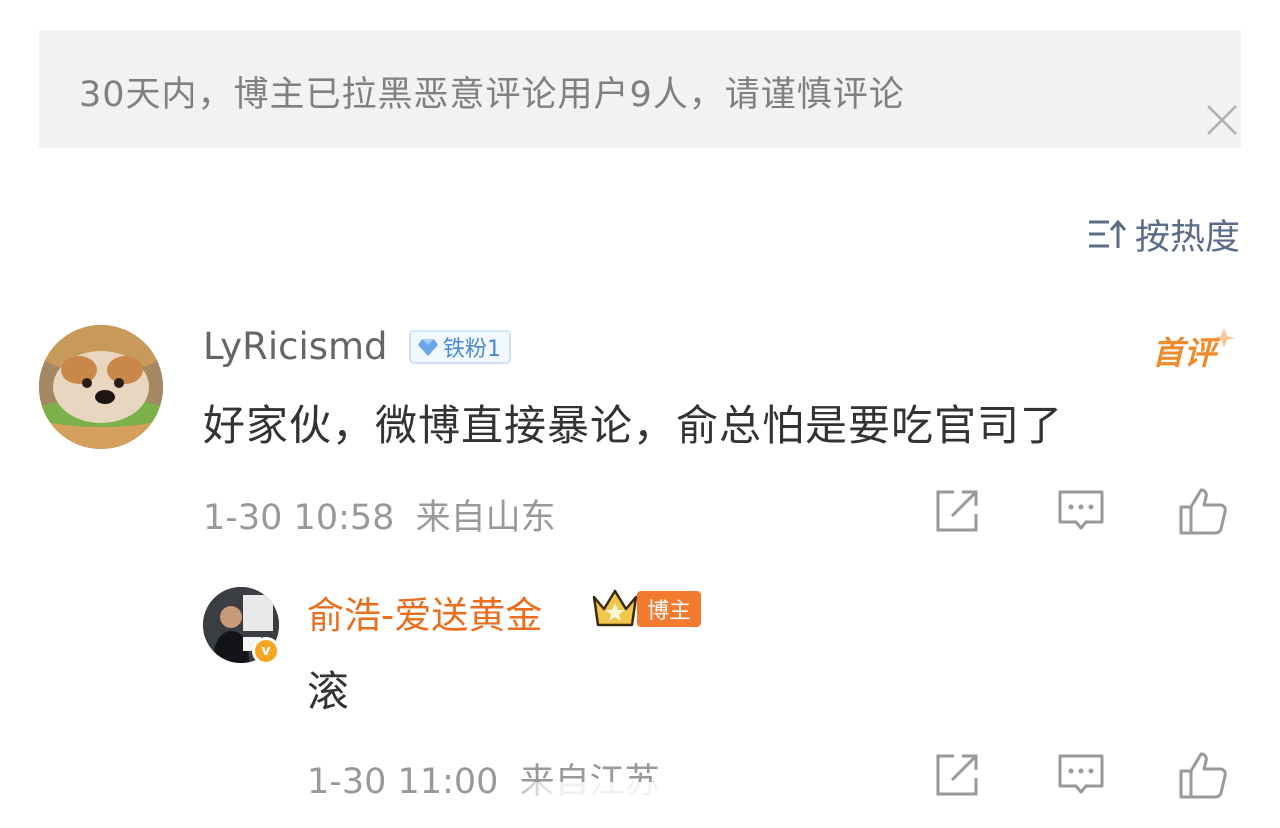  Describe the element at coordinates (633, 425) in the screenshot. I see `comment-text: 好家伙，微博直接暴论，俞总怕是要吃官司了` at that location.